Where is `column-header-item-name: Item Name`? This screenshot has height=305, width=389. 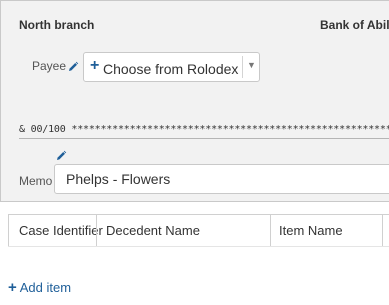
column-header-item-name: Item Name is located at coordinates (329, 230).